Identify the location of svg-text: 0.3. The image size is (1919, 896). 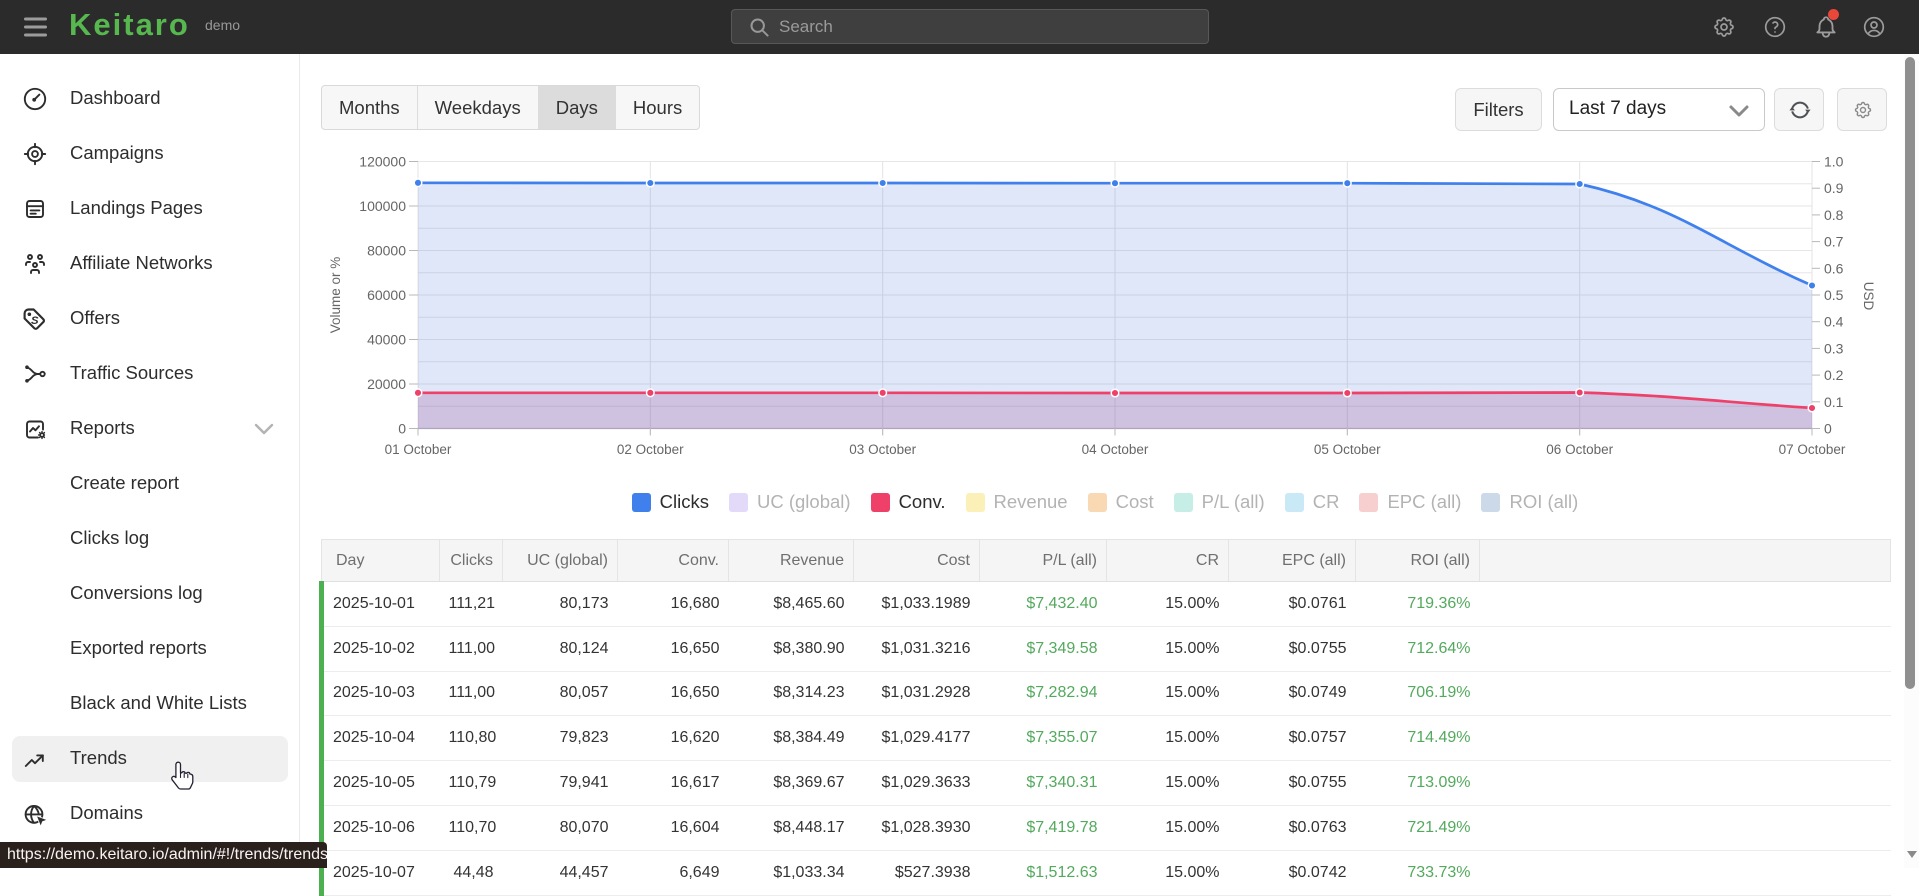
(1834, 348).